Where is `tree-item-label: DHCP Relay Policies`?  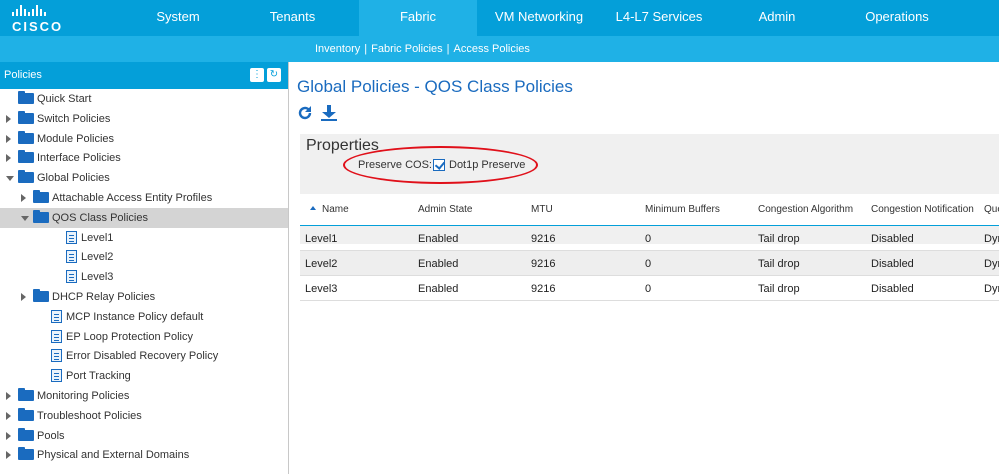
tree-item-label: DHCP Relay Policies is located at coordinates (104, 297).